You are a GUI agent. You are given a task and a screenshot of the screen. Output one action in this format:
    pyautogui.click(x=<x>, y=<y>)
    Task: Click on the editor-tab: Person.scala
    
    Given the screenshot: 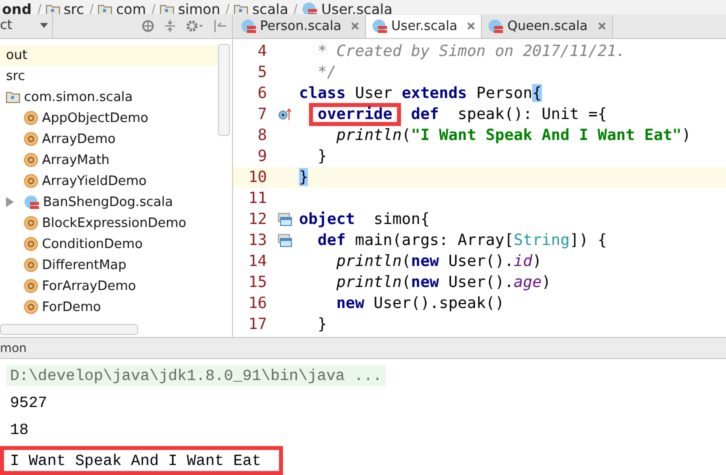 What is the action you would take?
    pyautogui.click(x=300, y=26)
    